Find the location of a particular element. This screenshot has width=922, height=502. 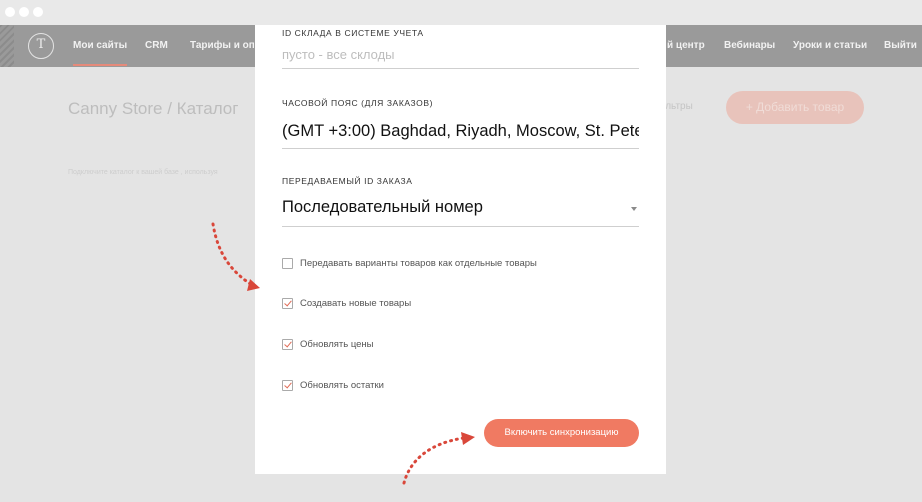

checkbox-row-update-prices: Обновлять цены is located at coordinates (328, 344).